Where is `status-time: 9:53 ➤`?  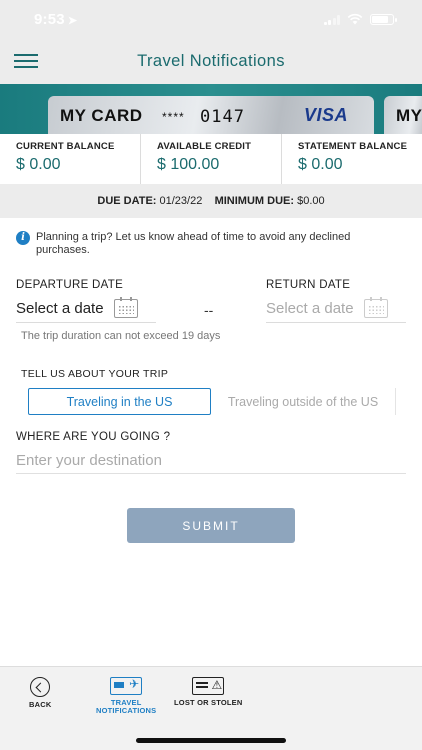
status-time: 9:53 ➤ is located at coordinates (55, 19).